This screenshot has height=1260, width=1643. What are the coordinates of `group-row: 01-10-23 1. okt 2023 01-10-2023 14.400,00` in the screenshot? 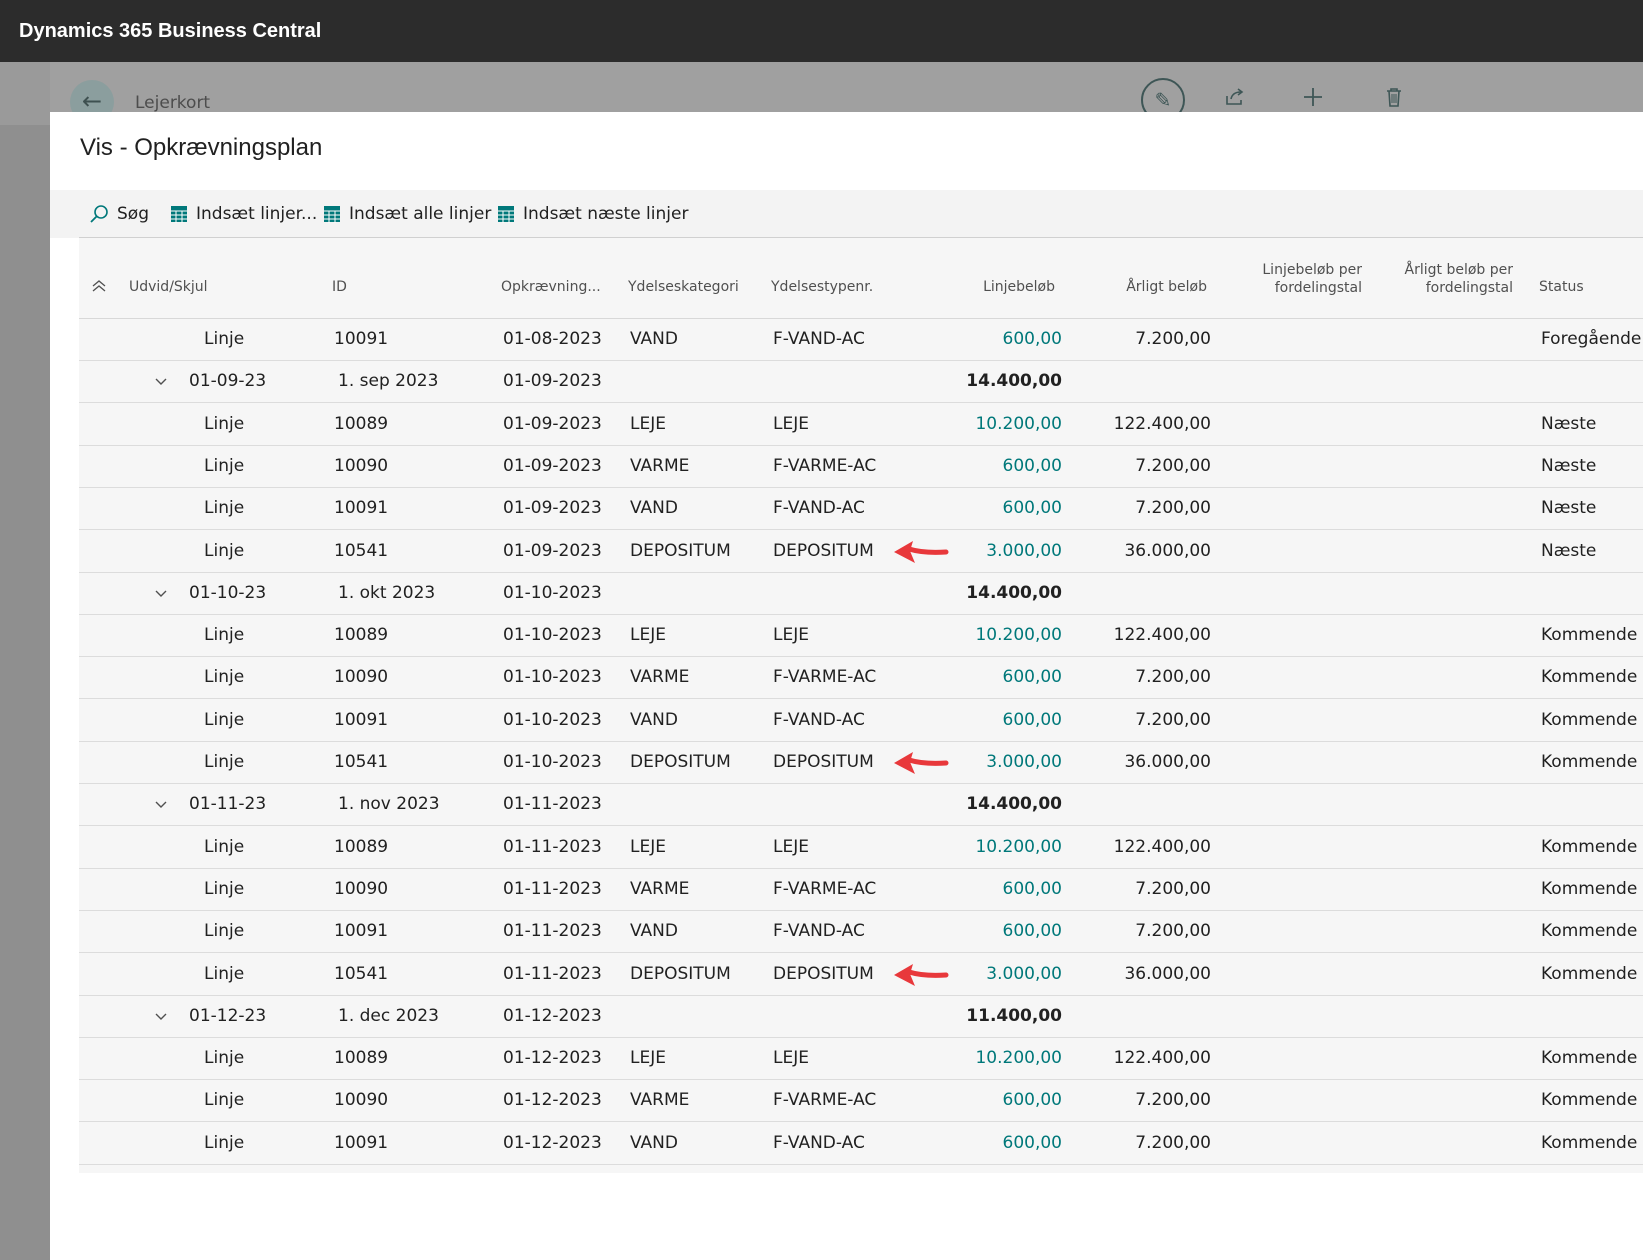 It's located at (861, 593).